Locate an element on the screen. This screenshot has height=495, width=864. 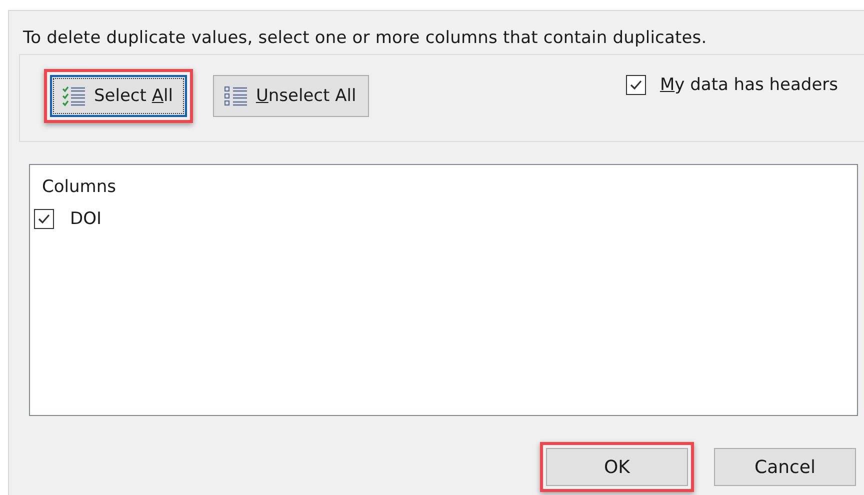
cancel-button: Cancel is located at coordinates (785, 467).